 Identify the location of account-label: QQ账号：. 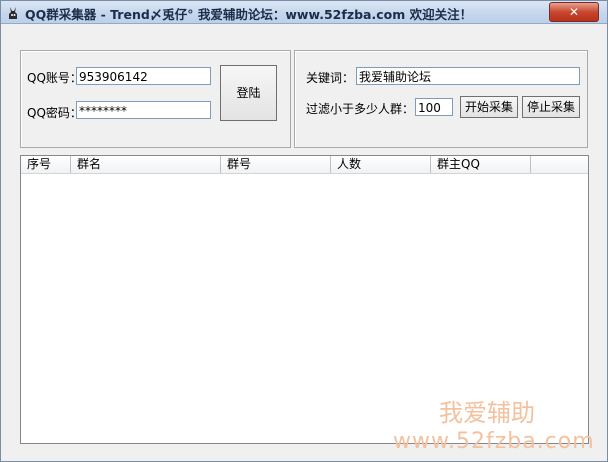
(54, 78).